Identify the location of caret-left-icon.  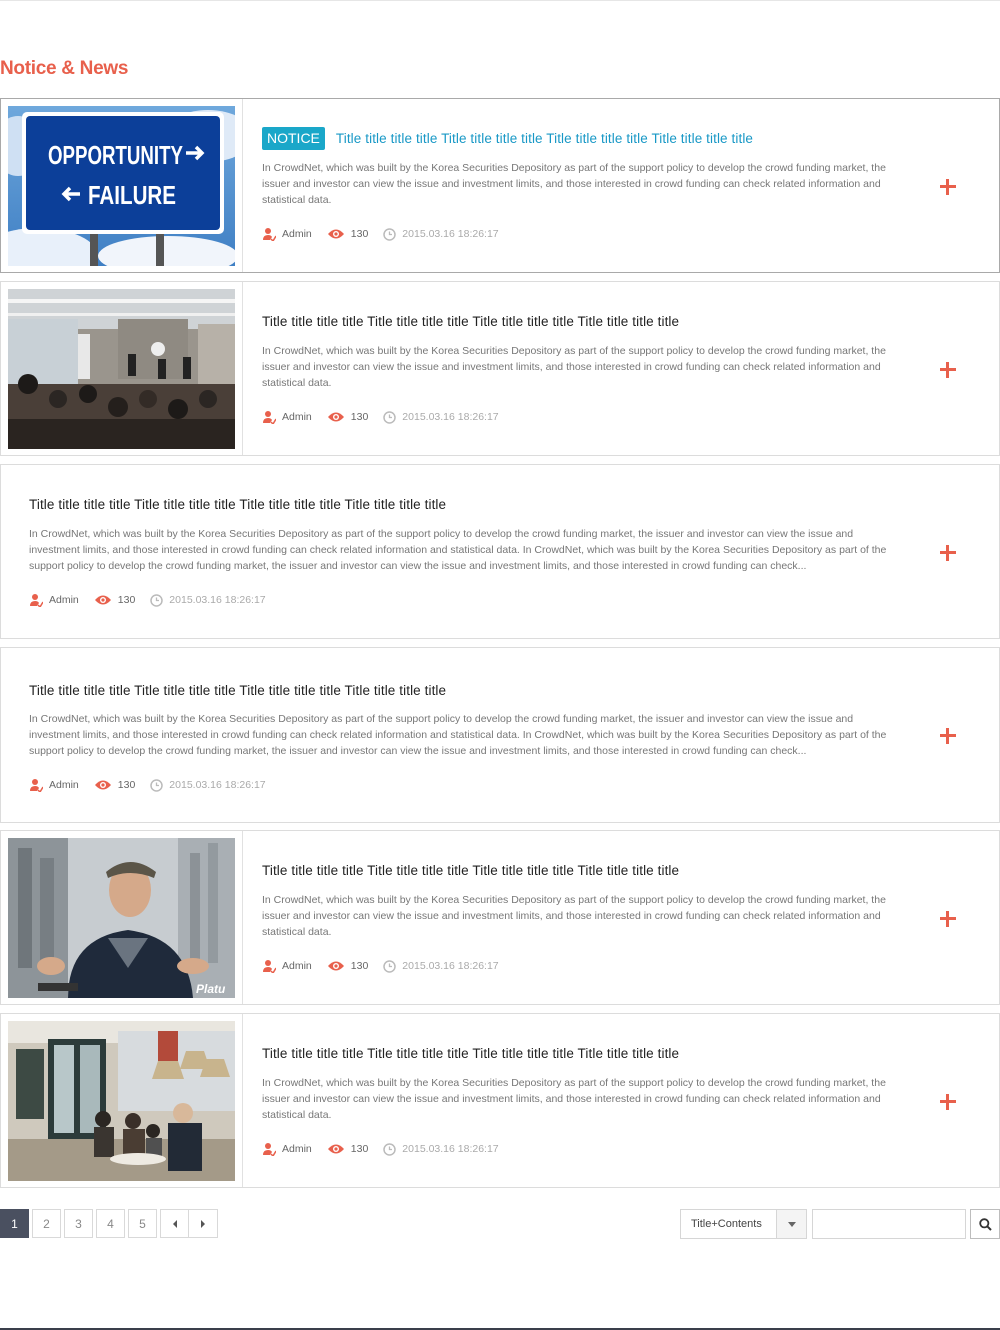
(174, 1223).